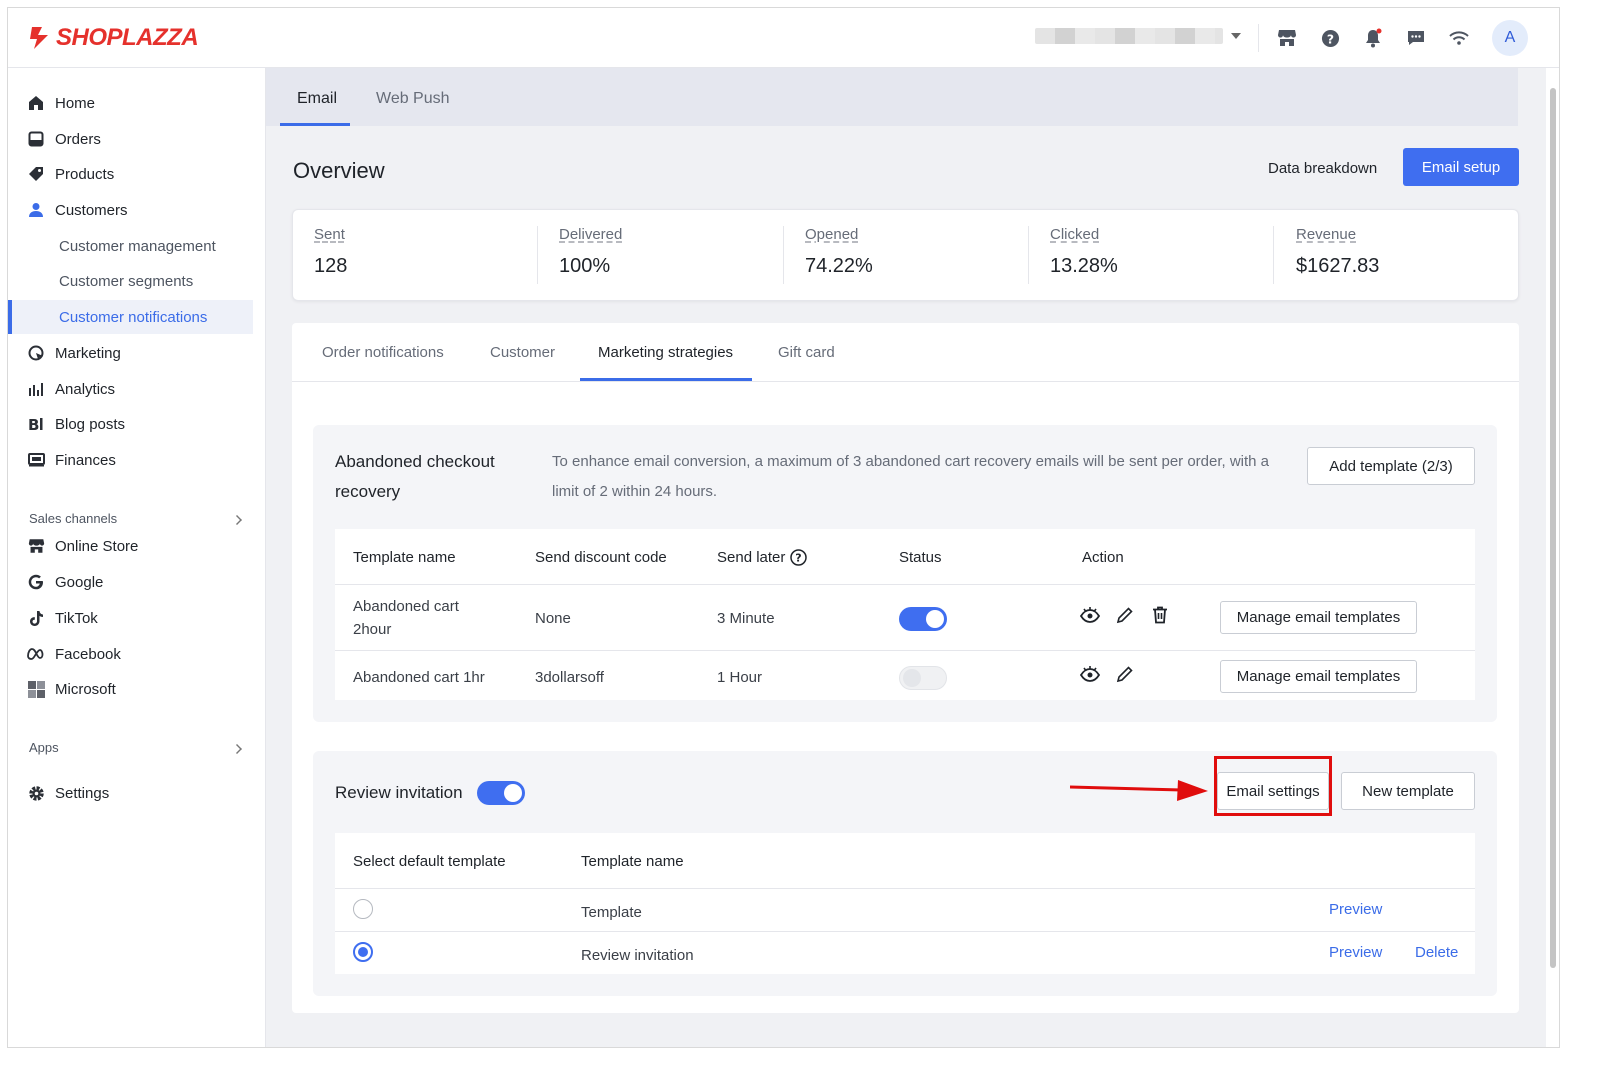  Describe the element at coordinates (1416, 38) in the screenshot. I see `chat-icon` at that location.